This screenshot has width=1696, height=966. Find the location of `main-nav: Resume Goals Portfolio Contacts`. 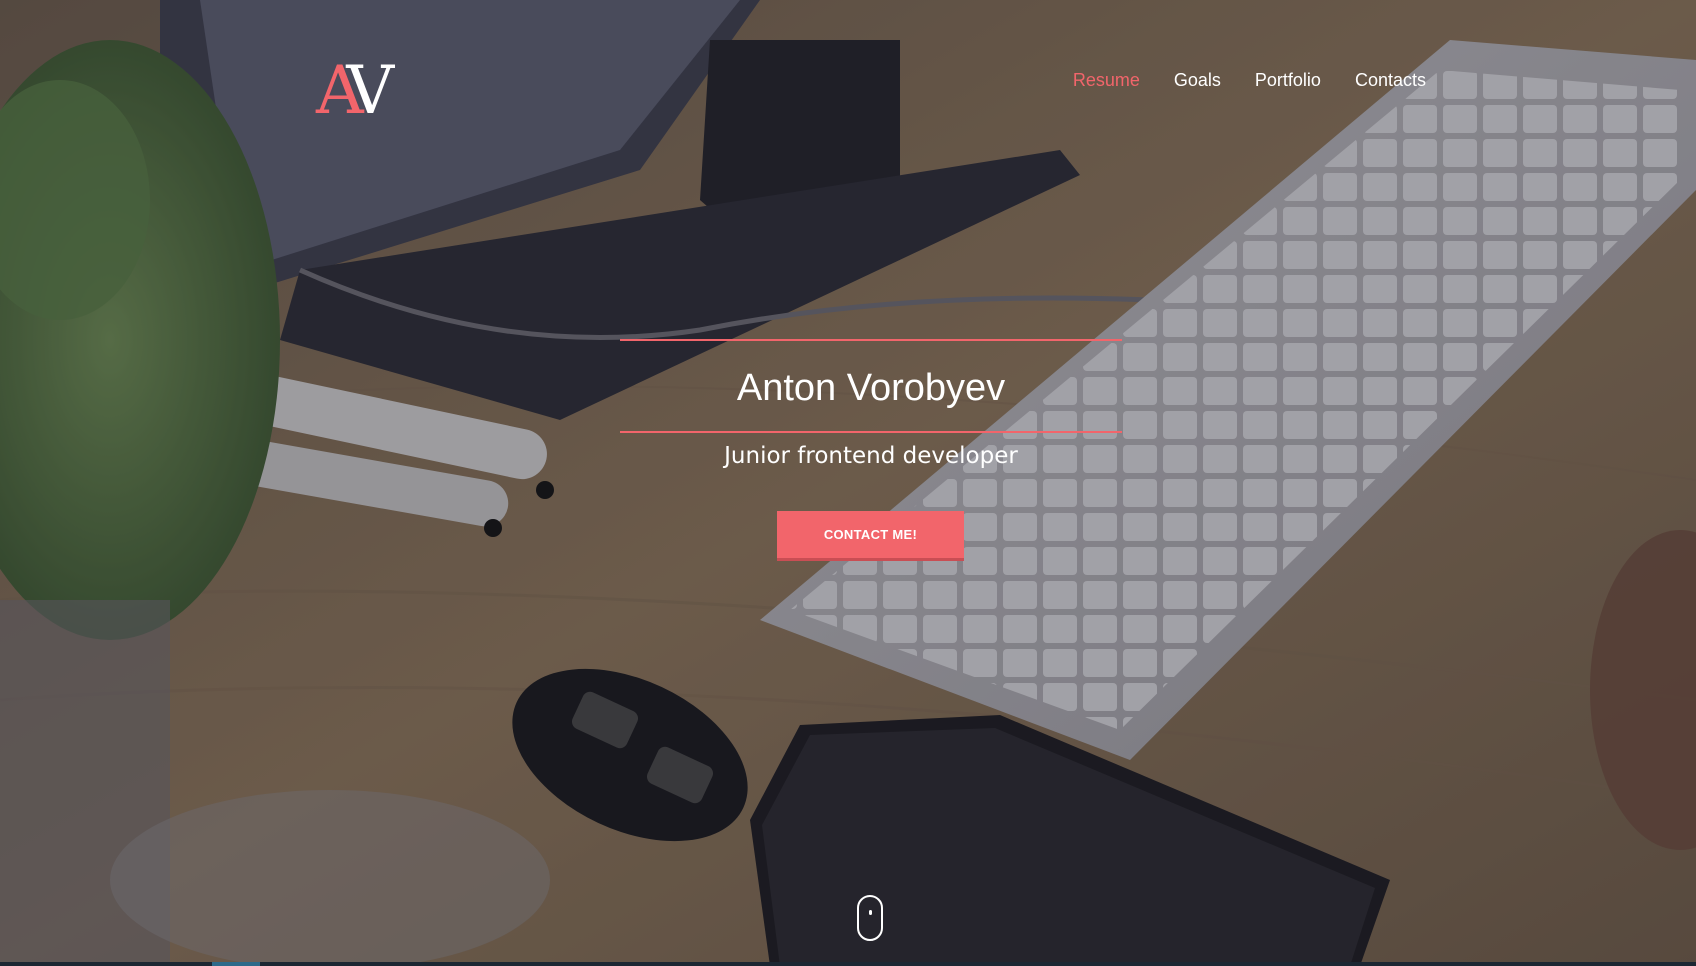

main-nav: Resume Goals Portfolio Contacts is located at coordinates (1249, 80).